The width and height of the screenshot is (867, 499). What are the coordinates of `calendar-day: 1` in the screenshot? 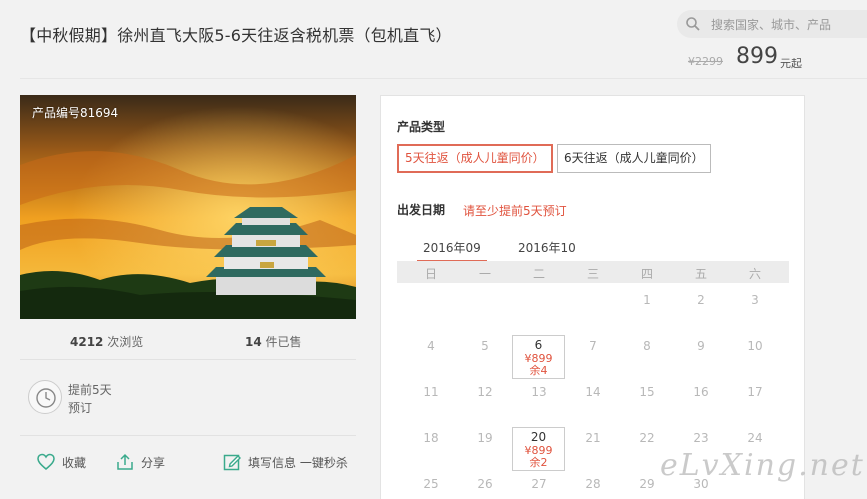 It's located at (647, 300).